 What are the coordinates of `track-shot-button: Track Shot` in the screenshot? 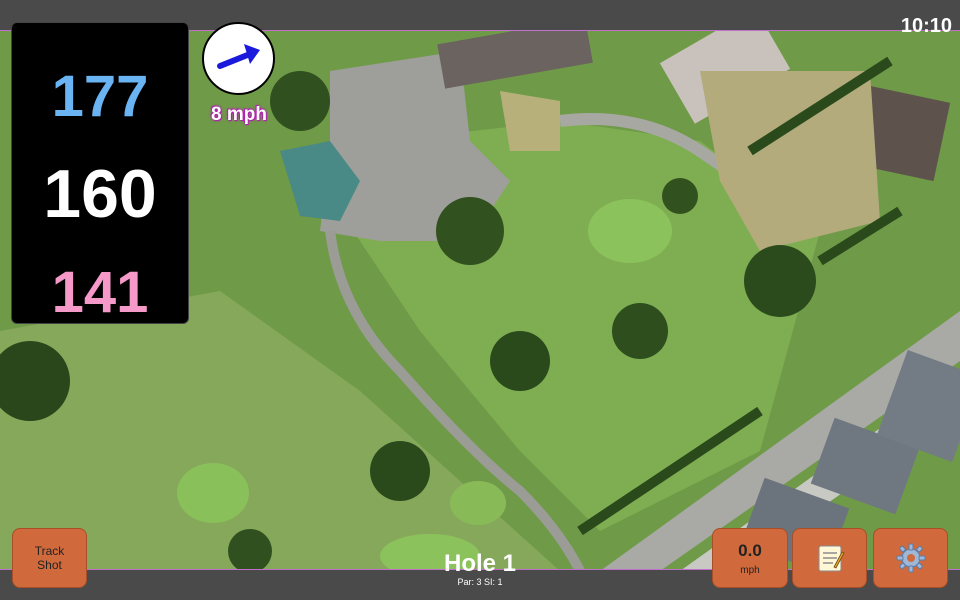 It's located at (49, 558).